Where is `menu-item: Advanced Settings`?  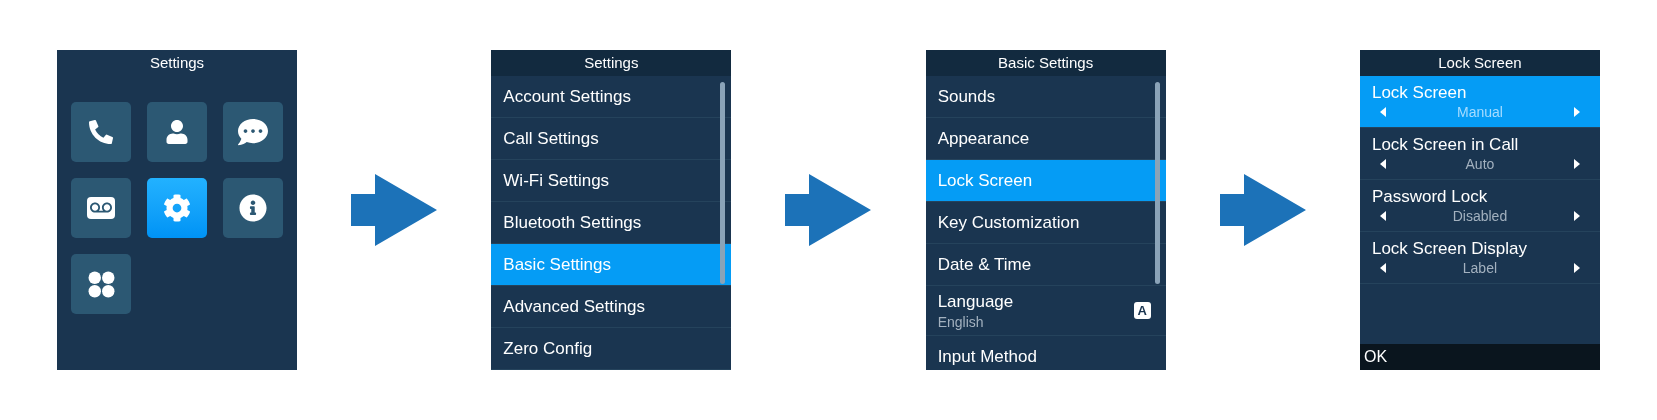 menu-item: Advanced Settings is located at coordinates (611, 307).